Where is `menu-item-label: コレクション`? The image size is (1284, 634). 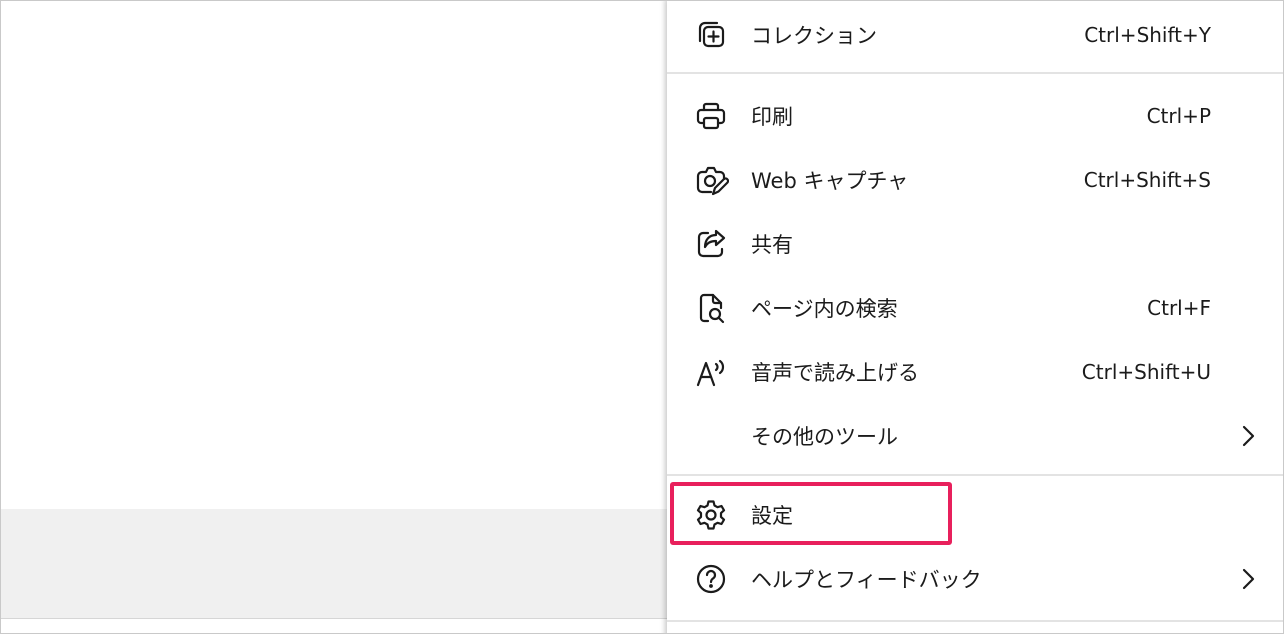
menu-item-label: コレクション is located at coordinates (814, 36).